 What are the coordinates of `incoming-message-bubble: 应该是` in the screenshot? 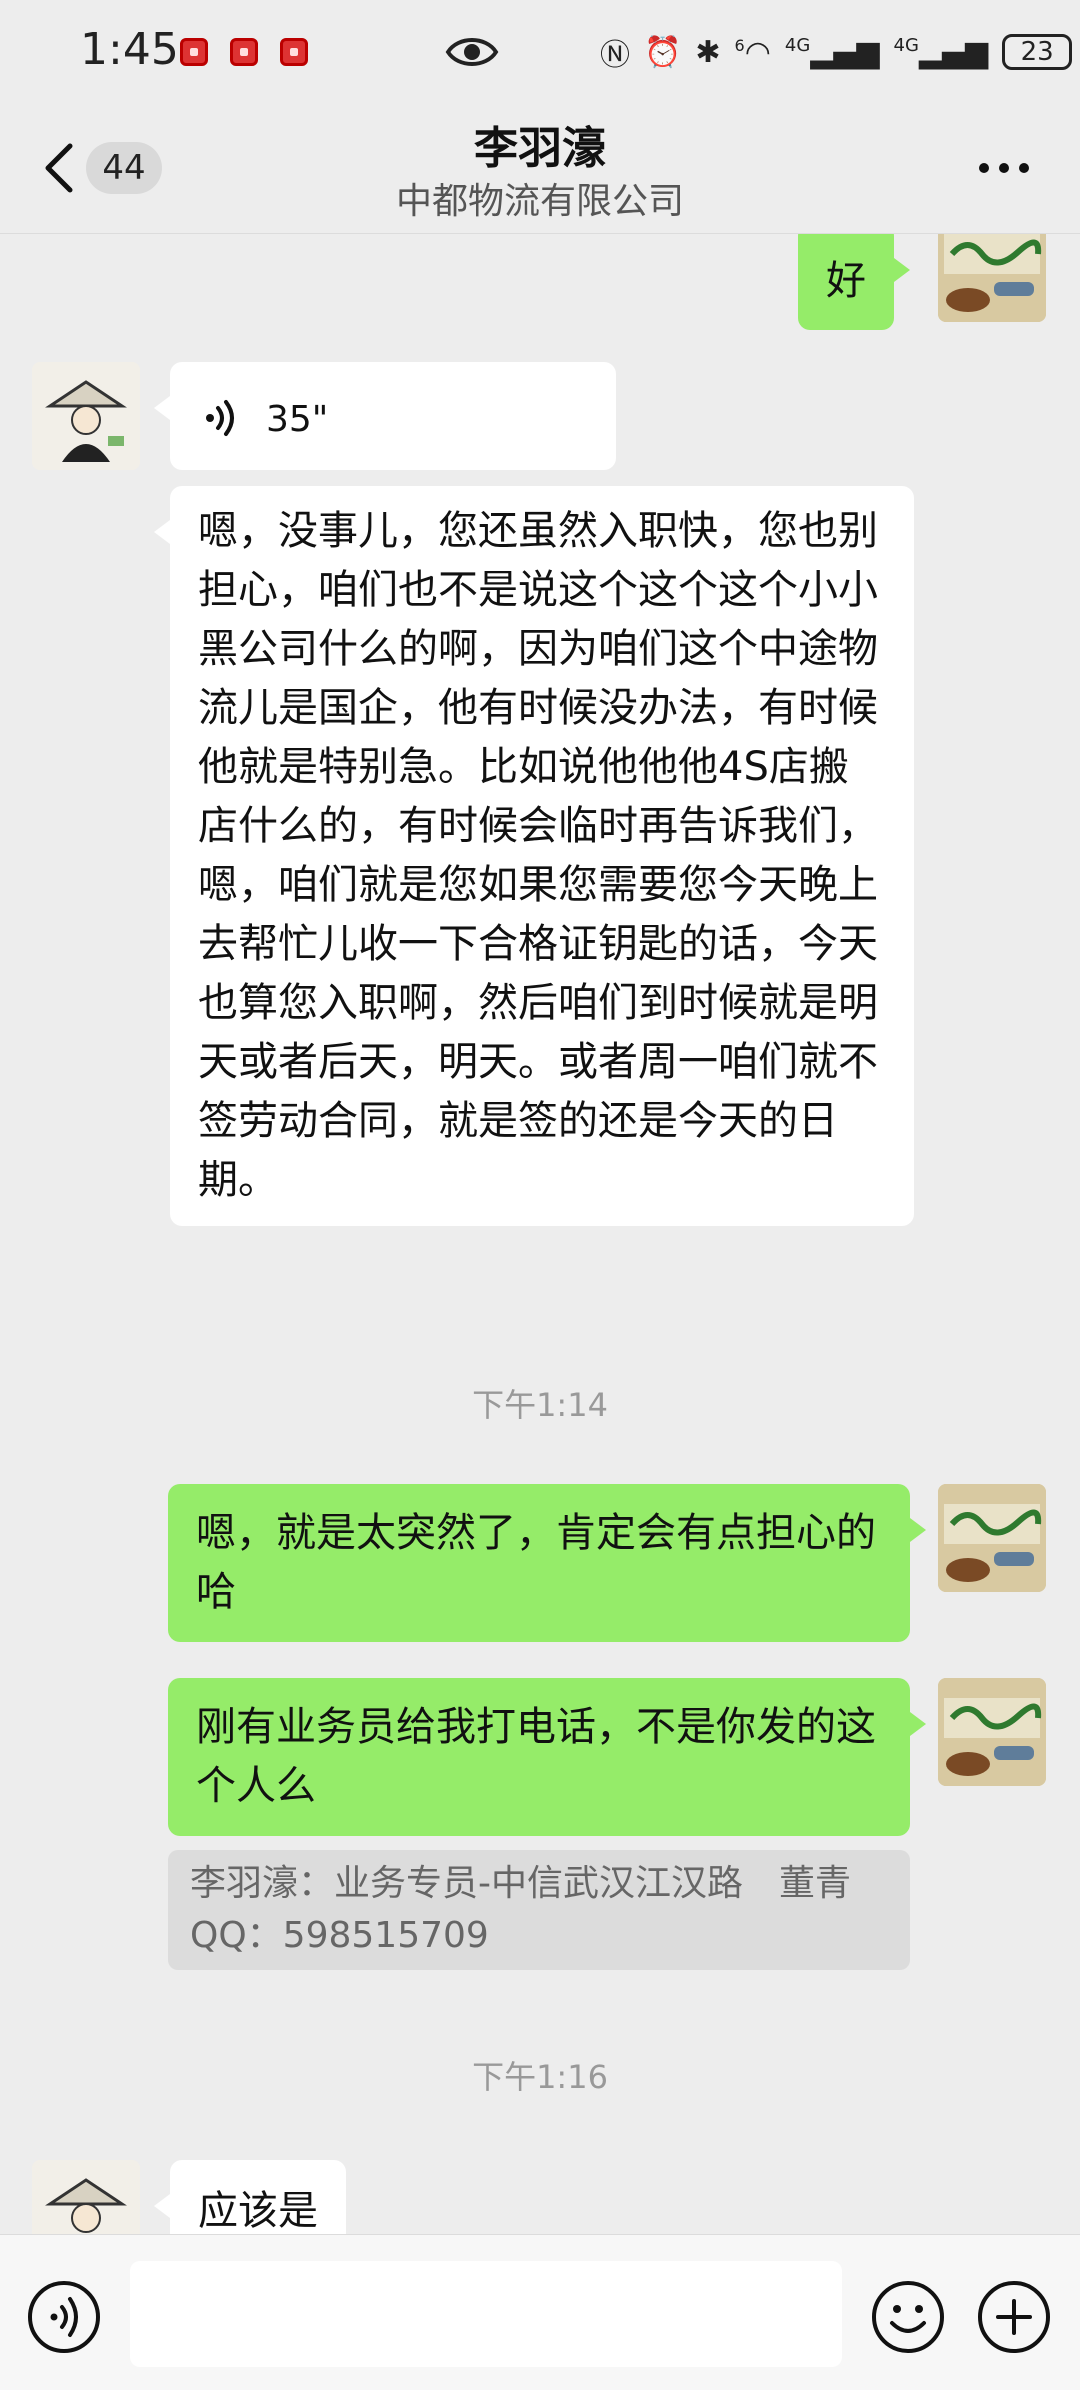 It's located at (250, 2197).